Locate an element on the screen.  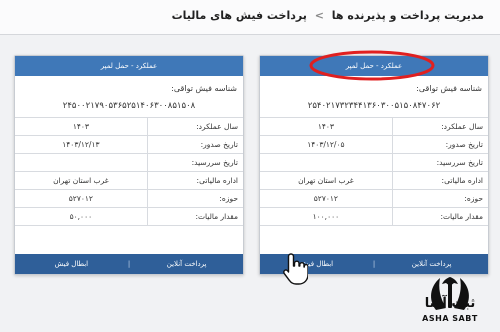
table-row: تاریخ صدور: ۱۴۰۳/۱۲/۰۵ is located at coordinates (374, 144).